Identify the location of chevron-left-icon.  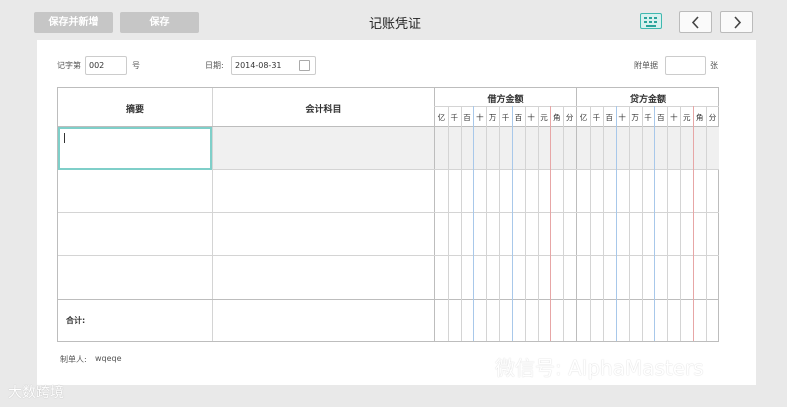
(695, 22).